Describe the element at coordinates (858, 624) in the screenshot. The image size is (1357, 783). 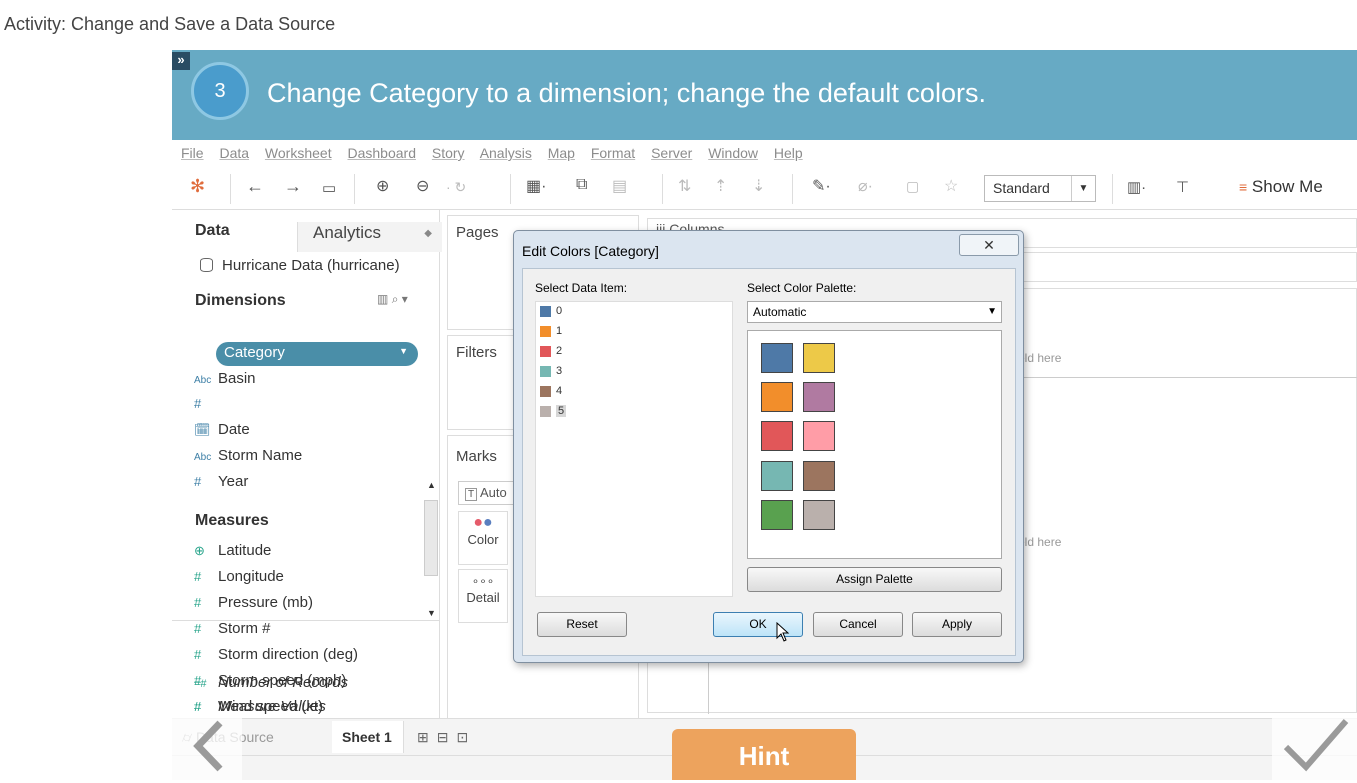
I see `cancel-button: Cancel` at that location.